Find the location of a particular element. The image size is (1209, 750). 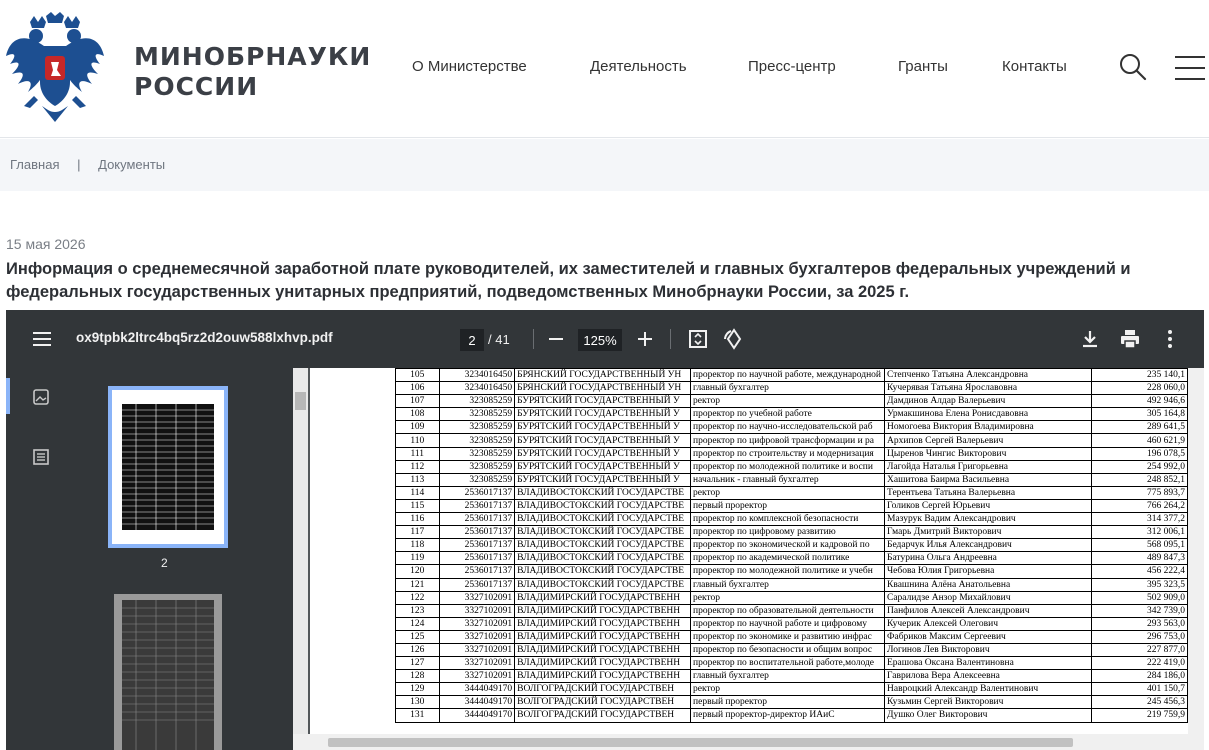

cell-full-name: Ерашова Оксана Валентиновна is located at coordinates (988, 663).